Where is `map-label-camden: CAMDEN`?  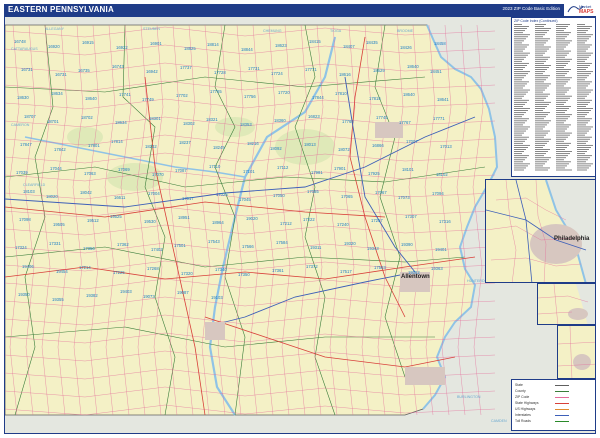 map-label-camden: CAMDEN is located at coordinates (499, 421).